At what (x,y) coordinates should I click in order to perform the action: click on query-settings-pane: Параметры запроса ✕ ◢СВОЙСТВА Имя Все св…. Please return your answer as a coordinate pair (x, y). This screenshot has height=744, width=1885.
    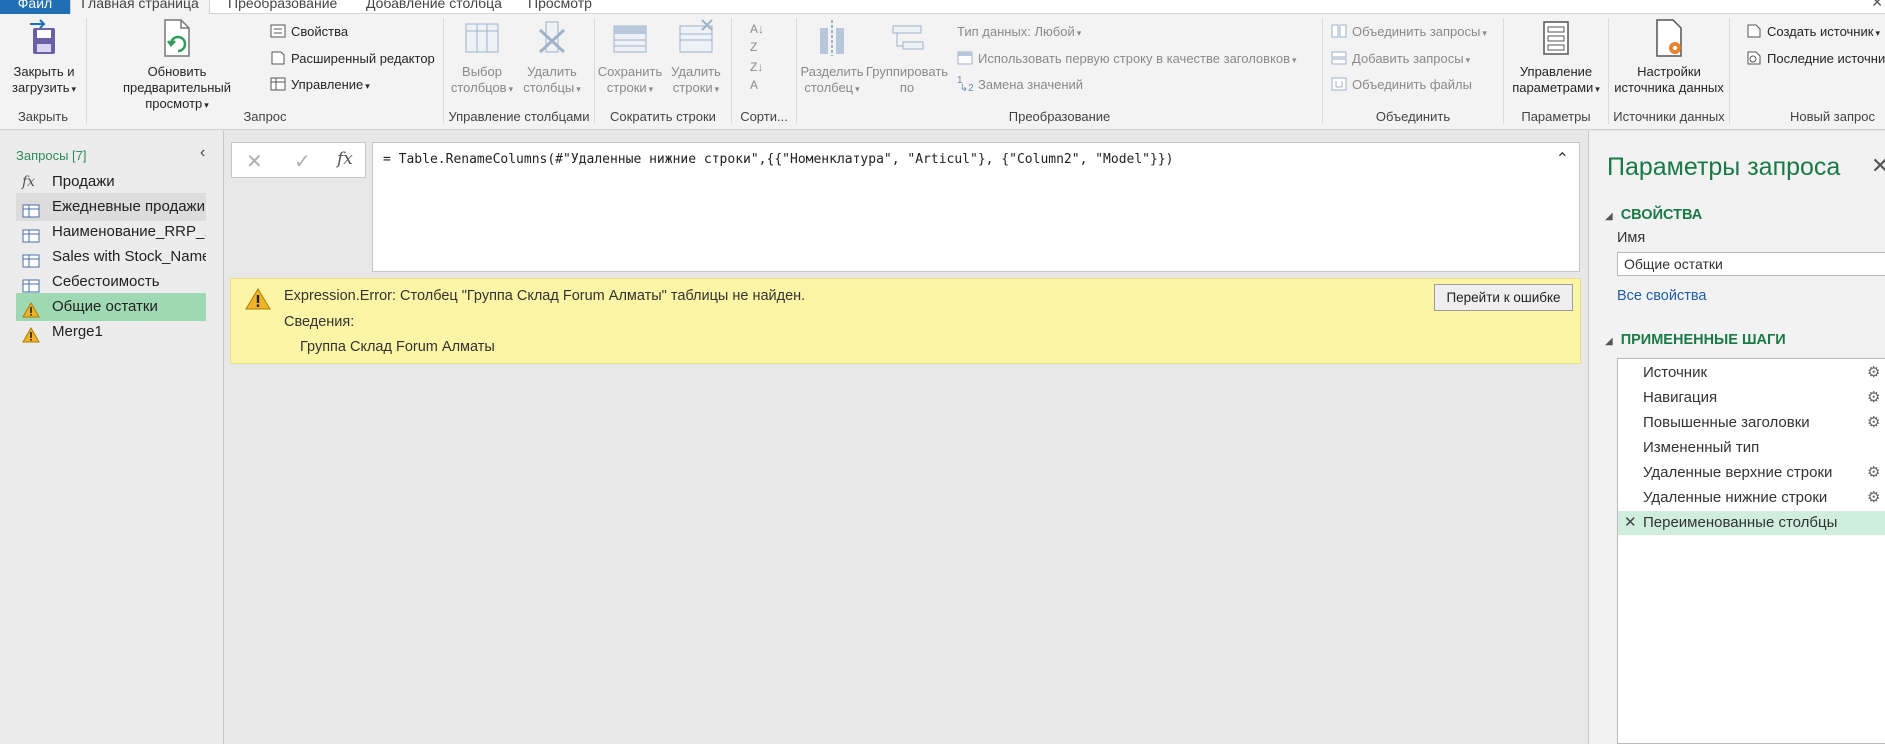
    Looking at the image, I should click on (1736, 437).